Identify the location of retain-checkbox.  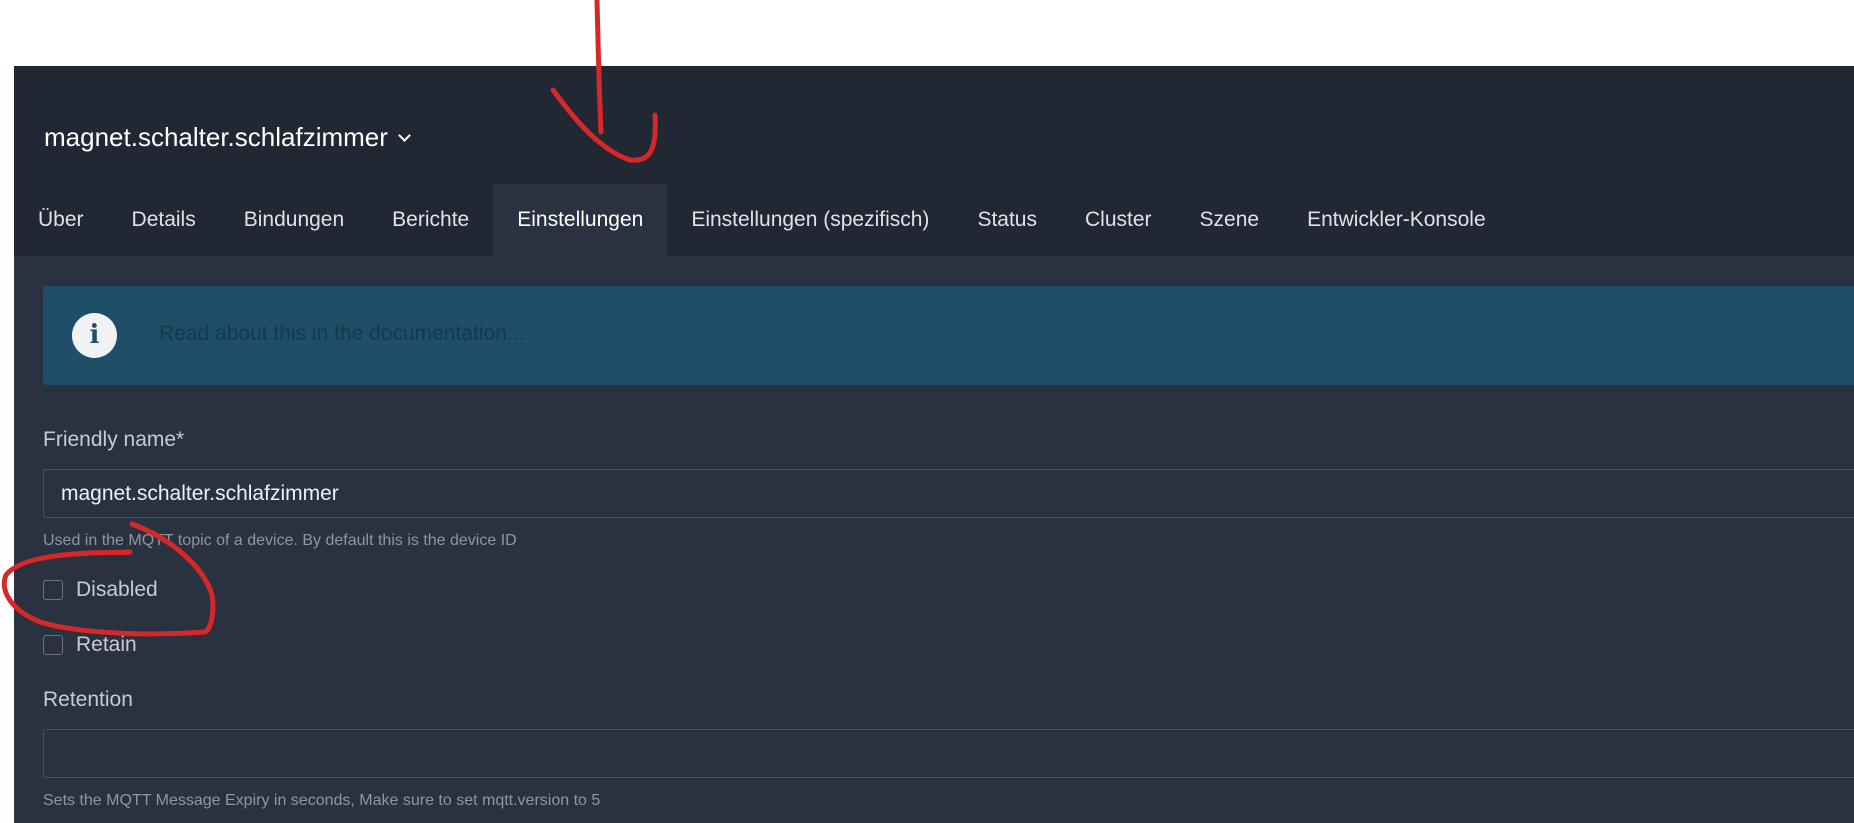
(53, 645).